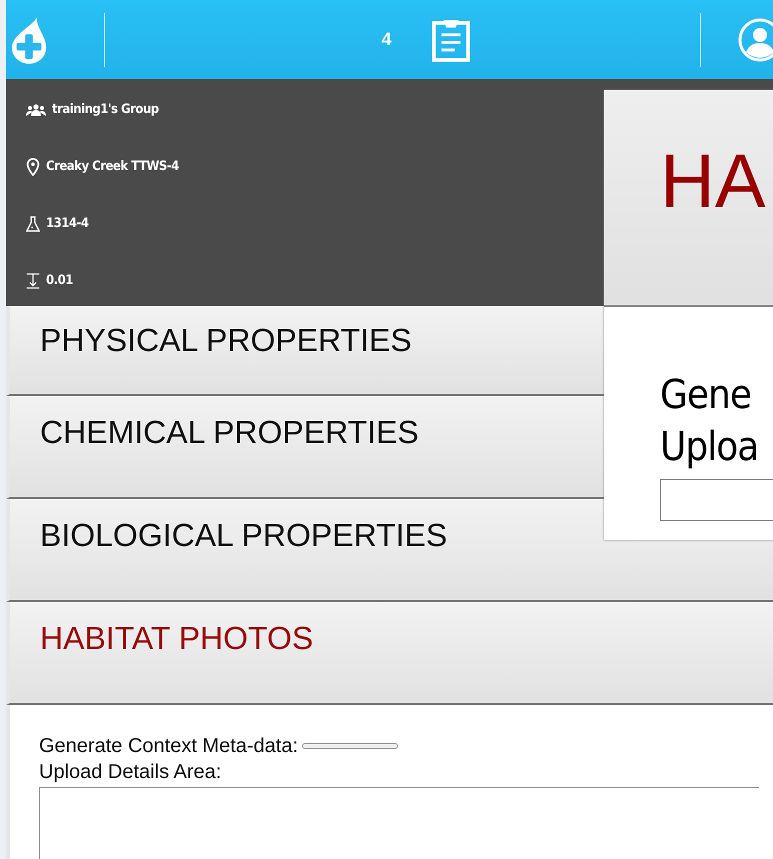 This screenshot has width=773, height=859. I want to click on info-text: training1's Group, so click(105, 109).